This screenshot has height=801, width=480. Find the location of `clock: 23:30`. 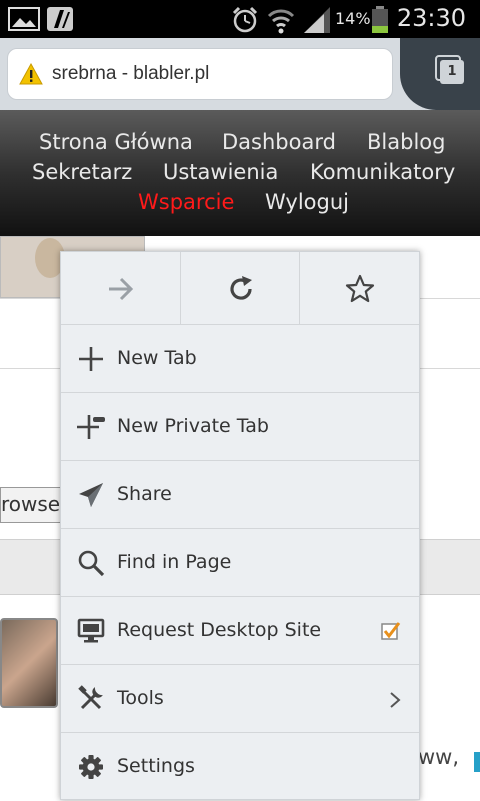

clock: 23:30 is located at coordinates (431, 18).